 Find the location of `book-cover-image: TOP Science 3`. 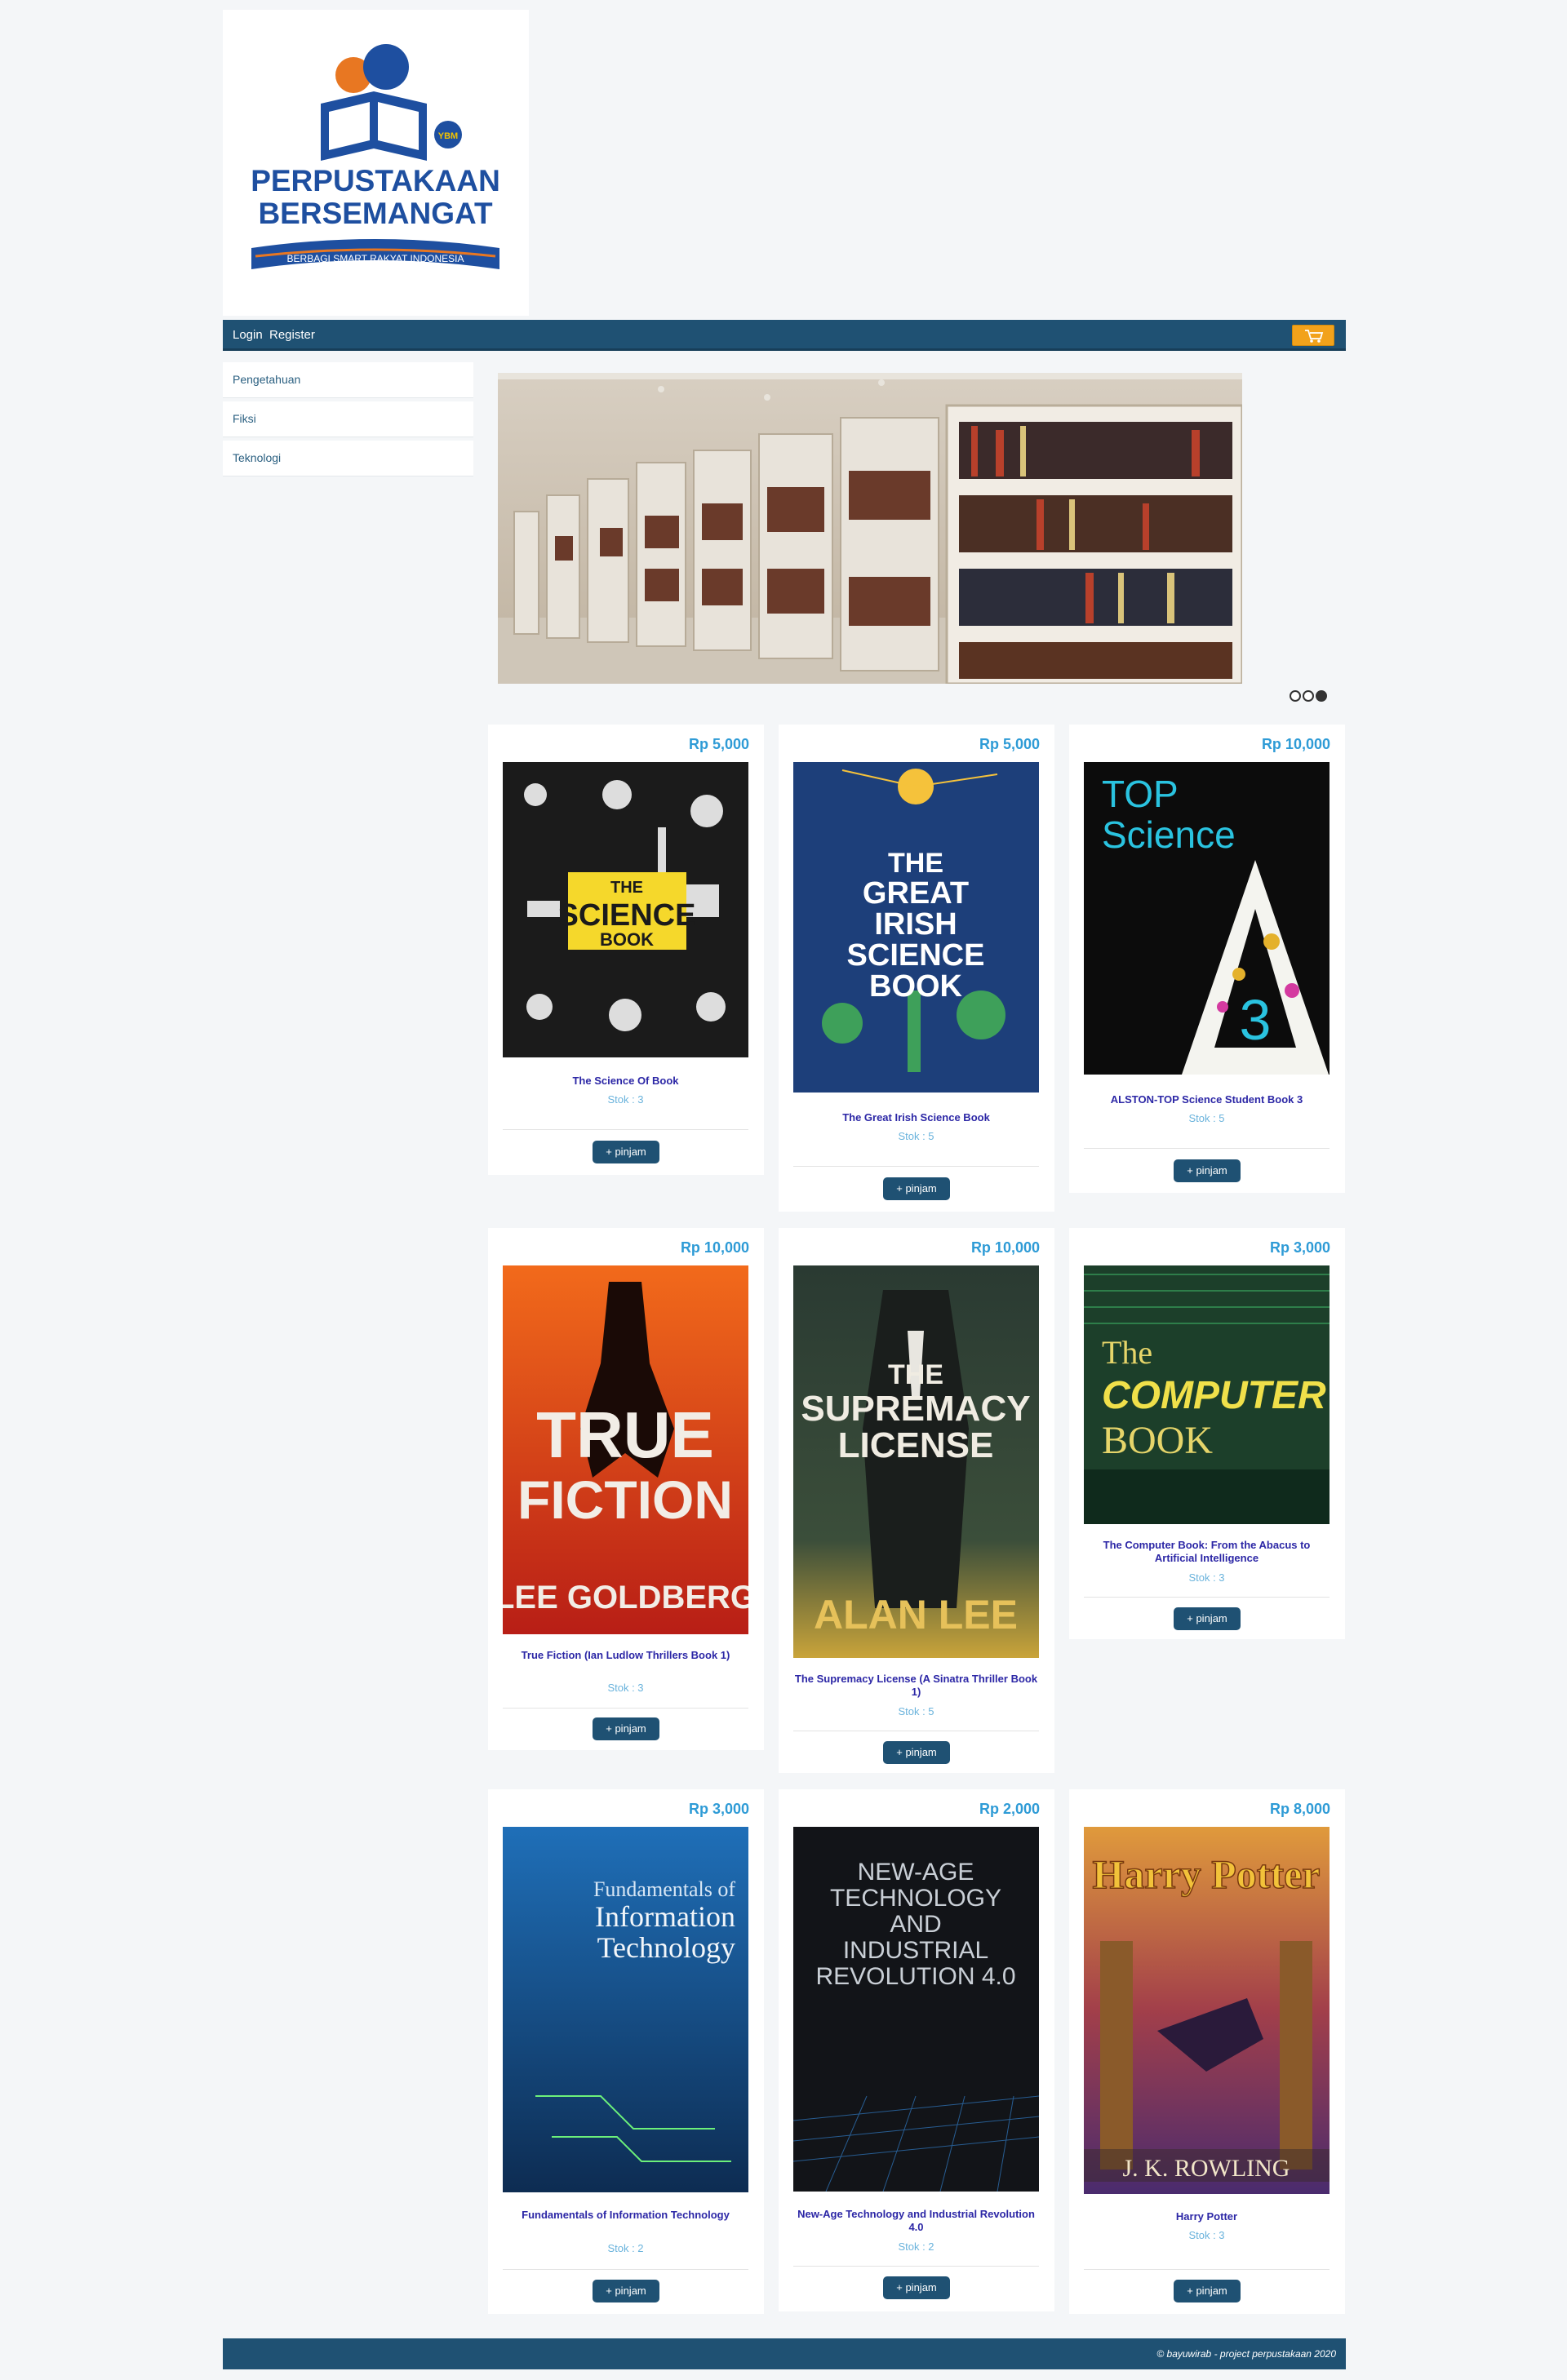

book-cover-image: TOP Science 3 is located at coordinates (1207, 918).